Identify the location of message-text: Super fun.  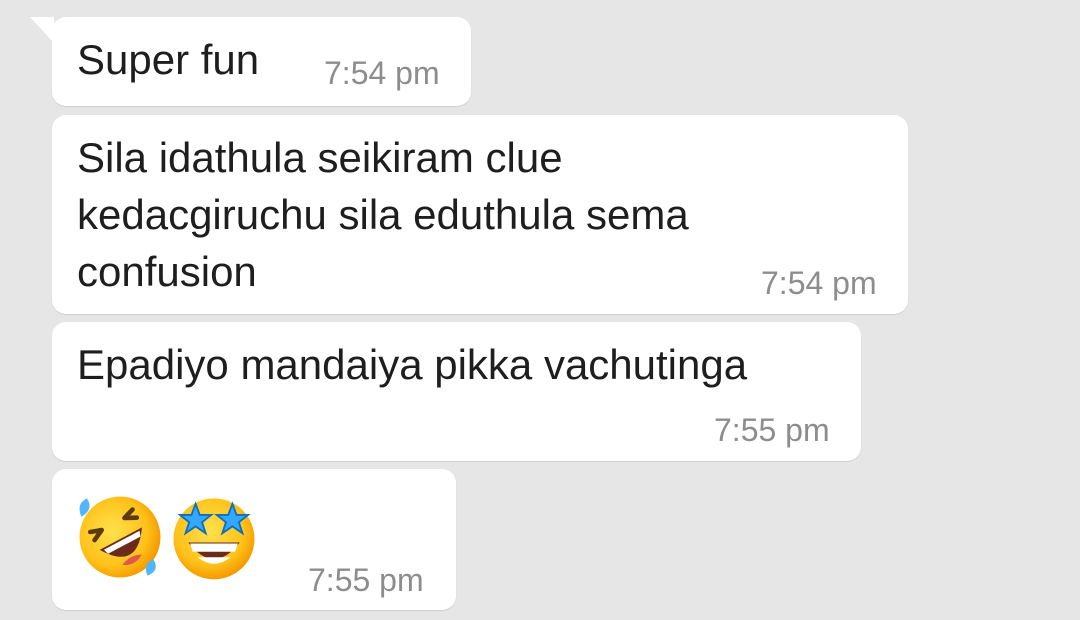
(168, 59).